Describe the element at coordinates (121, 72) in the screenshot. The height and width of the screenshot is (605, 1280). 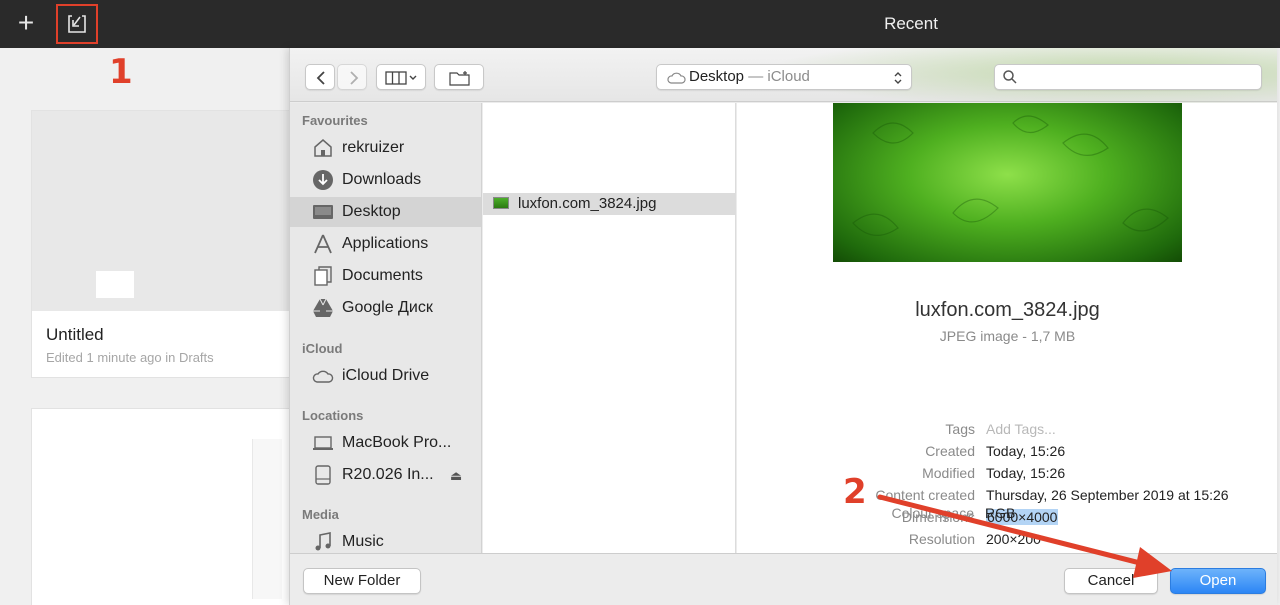
I see `step-1-label: 1` at that location.